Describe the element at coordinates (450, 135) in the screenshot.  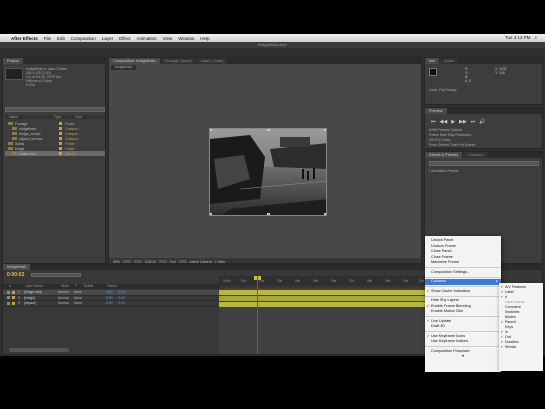
I see `preview-options-header: Frame Rate Skip Resolution` at that location.